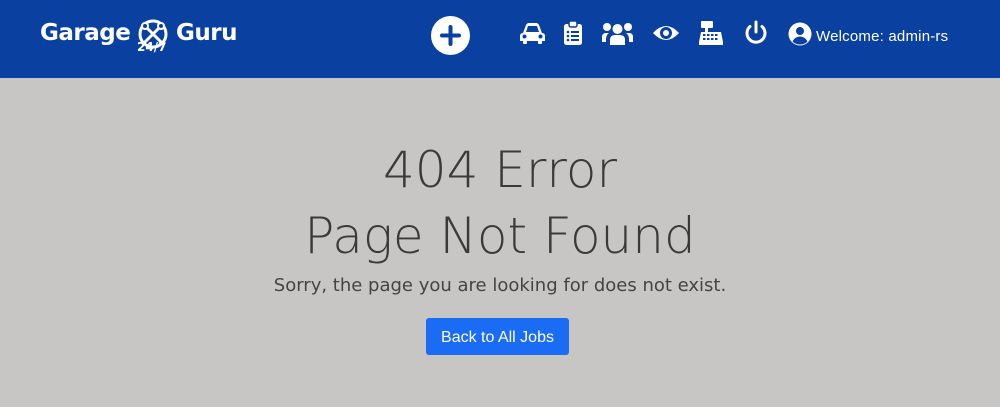 The height and width of the screenshot is (407, 1000). I want to click on logo-subtitle: 24/7, so click(152, 47).